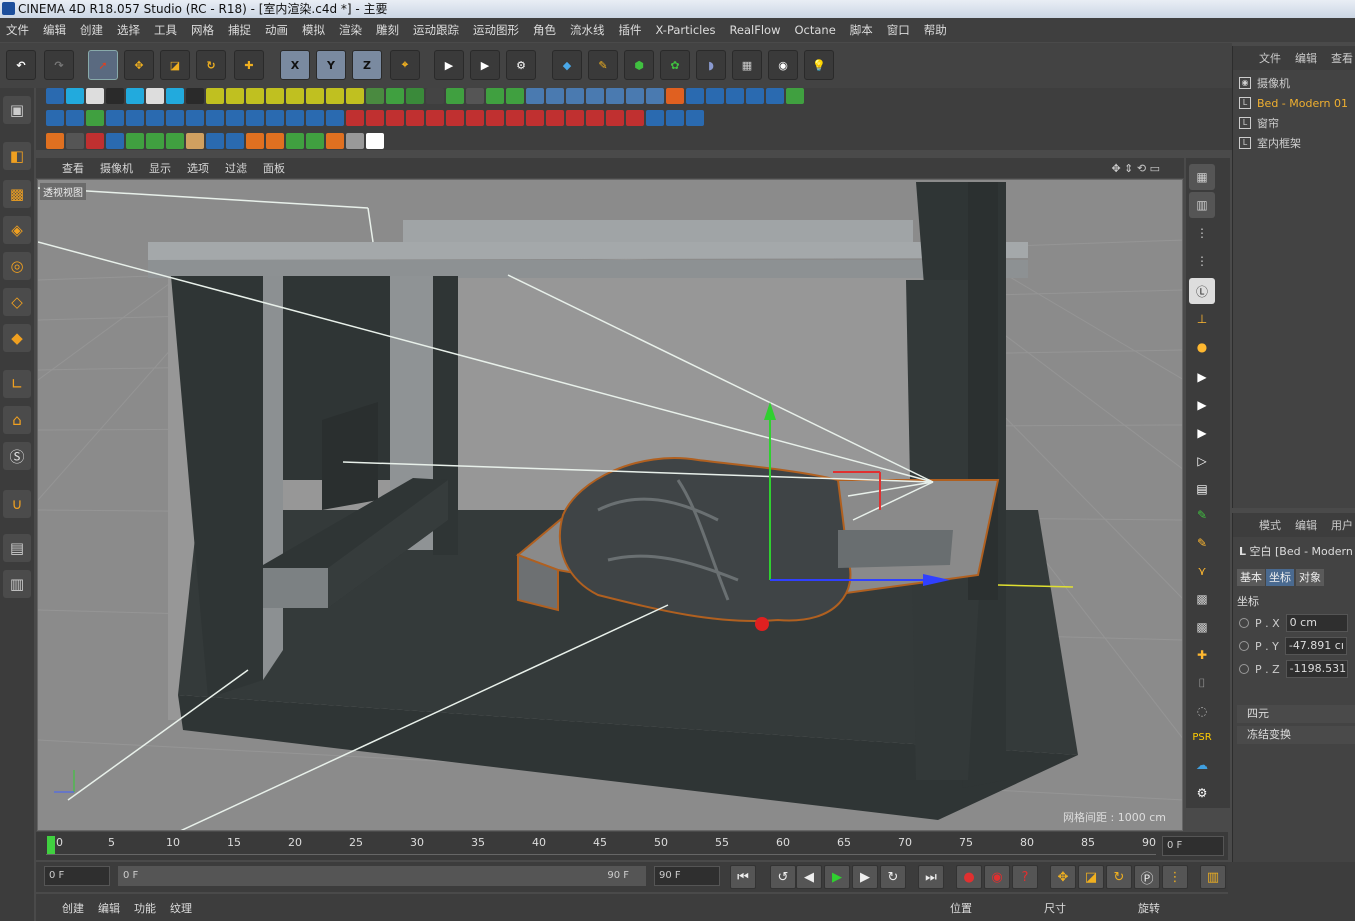 The height and width of the screenshot is (921, 1355). What do you see at coordinates (73, 908) in the screenshot?
I see `material-menu-create: 创建` at bounding box center [73, 908].